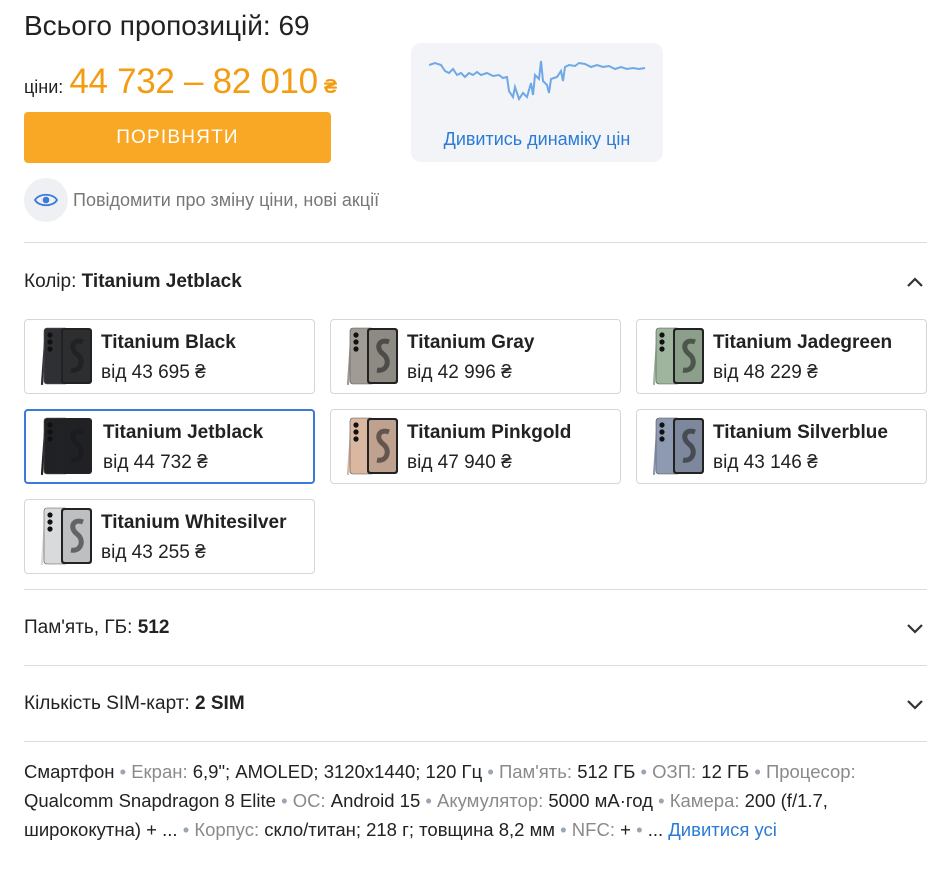  What do you see at coordinates (765, 462) in the screenshot?
I see `color-option-price: від 43 146 ₴` at bounding box center [765, 462].